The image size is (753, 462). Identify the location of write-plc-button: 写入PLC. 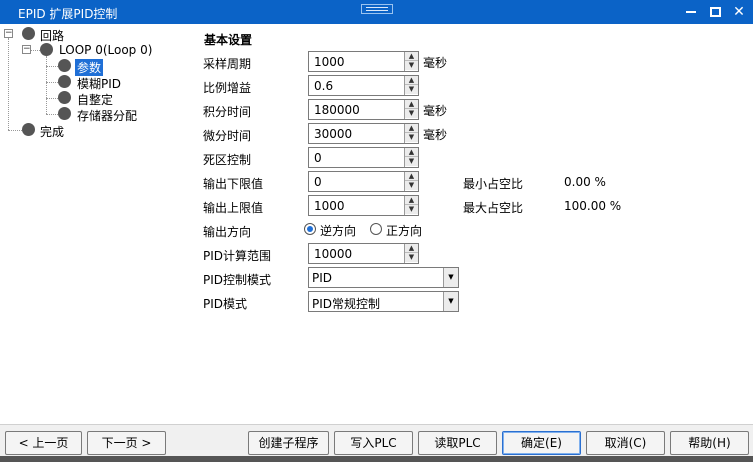
(373, 443).